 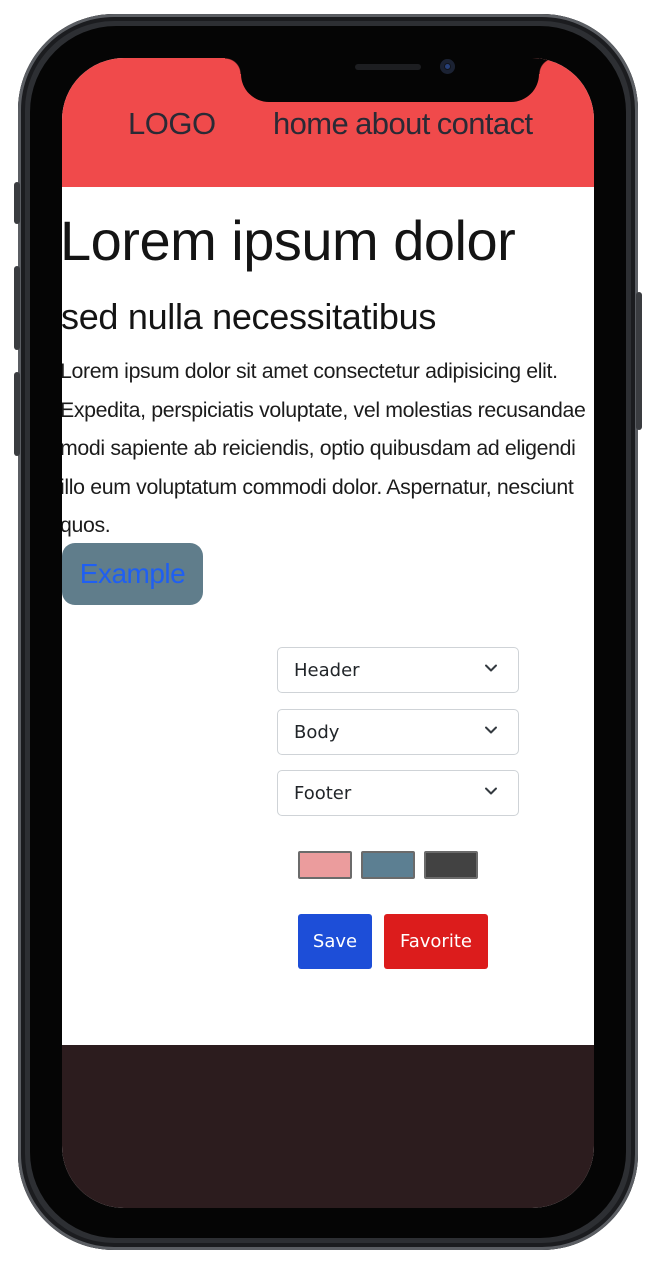 I want to click on color-swatch-pink, so click(x=325, y=865).